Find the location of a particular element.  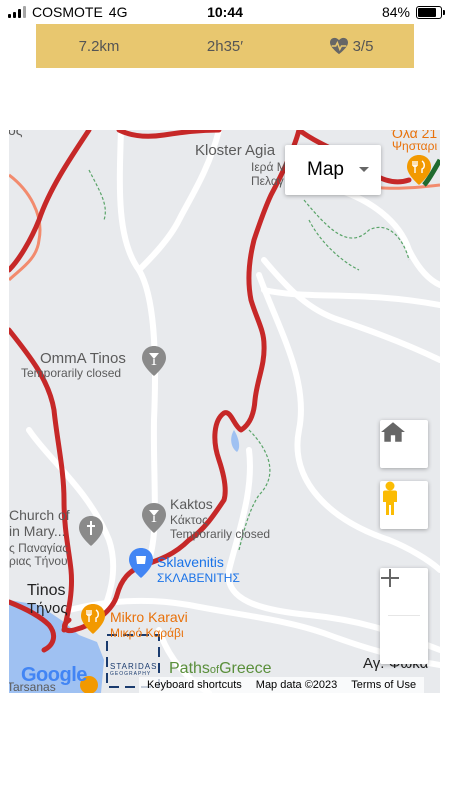

omma-status-label: Temporarily closed is located at coordinates (71, 373).